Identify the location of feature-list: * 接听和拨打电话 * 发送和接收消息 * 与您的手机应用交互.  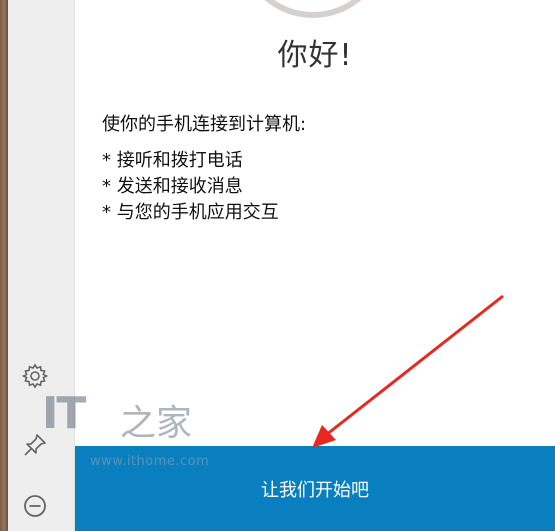
(190, 187).